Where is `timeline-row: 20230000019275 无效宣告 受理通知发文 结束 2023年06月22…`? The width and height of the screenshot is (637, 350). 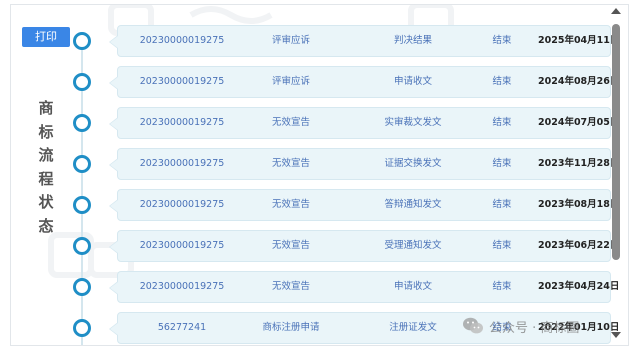
timeline-row: 20230000019275 无效宣告 受理通知发文 结束 2023年06月22… is located at coordinates (315, 246).